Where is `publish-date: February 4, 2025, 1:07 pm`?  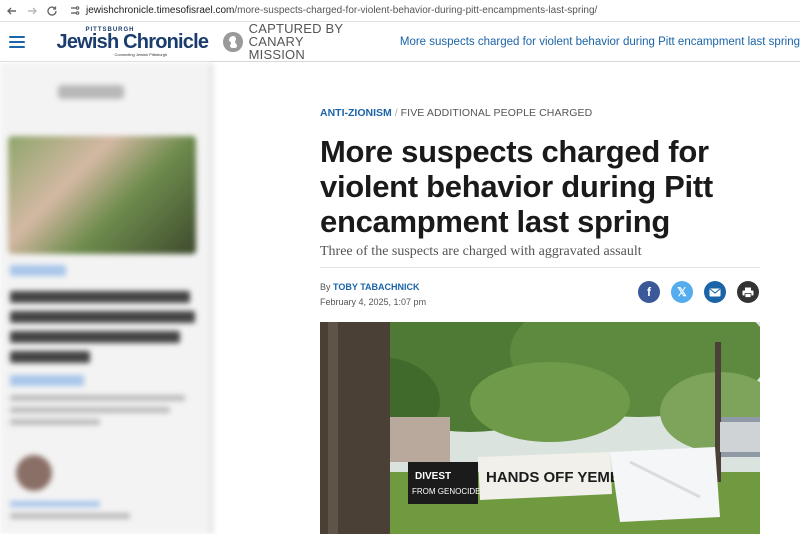
publish-date: February 4, 2025, 1:07 pm is located at coordinates (373, 302).